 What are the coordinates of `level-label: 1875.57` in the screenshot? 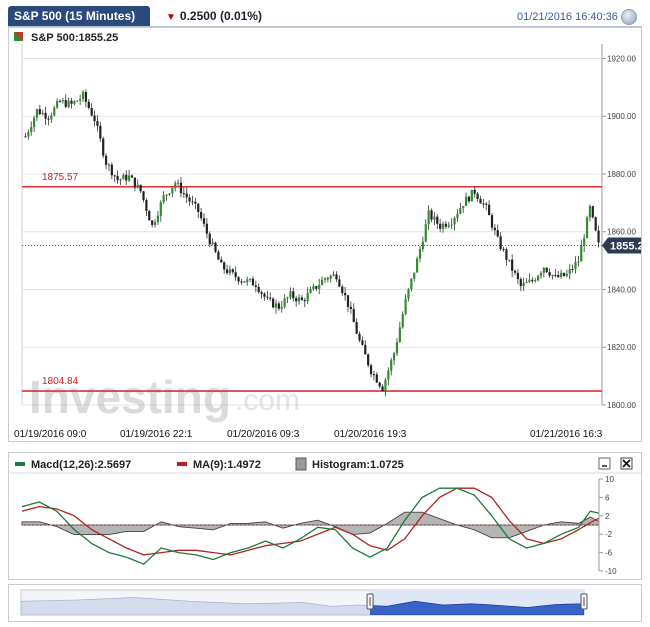 It's located at (60, 177).